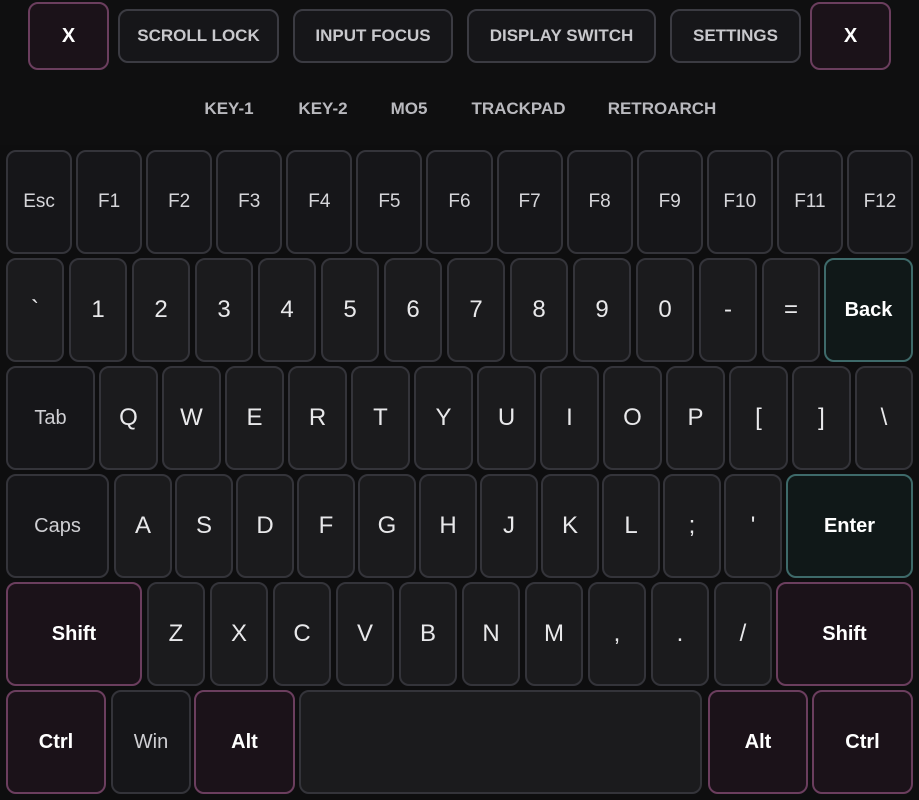 The width and height of the screenshot is (919, 800). What do you see at coordinates (365, 634) in the screenshot?
I see `key-v: V` at bounding box center [365, 634].